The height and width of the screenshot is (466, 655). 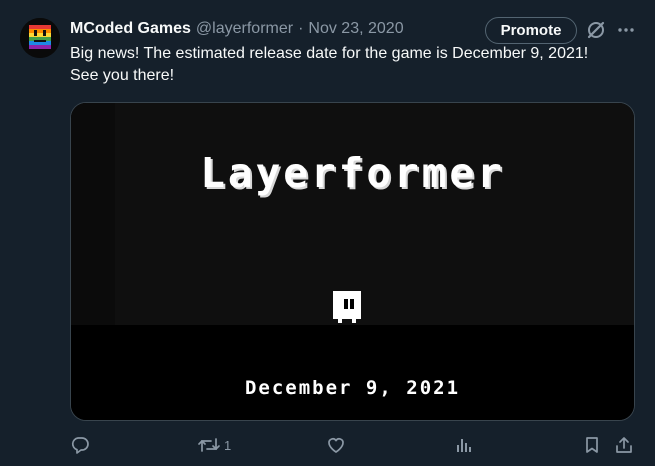 I want to click on more-icon, so click(x=626, y=30).